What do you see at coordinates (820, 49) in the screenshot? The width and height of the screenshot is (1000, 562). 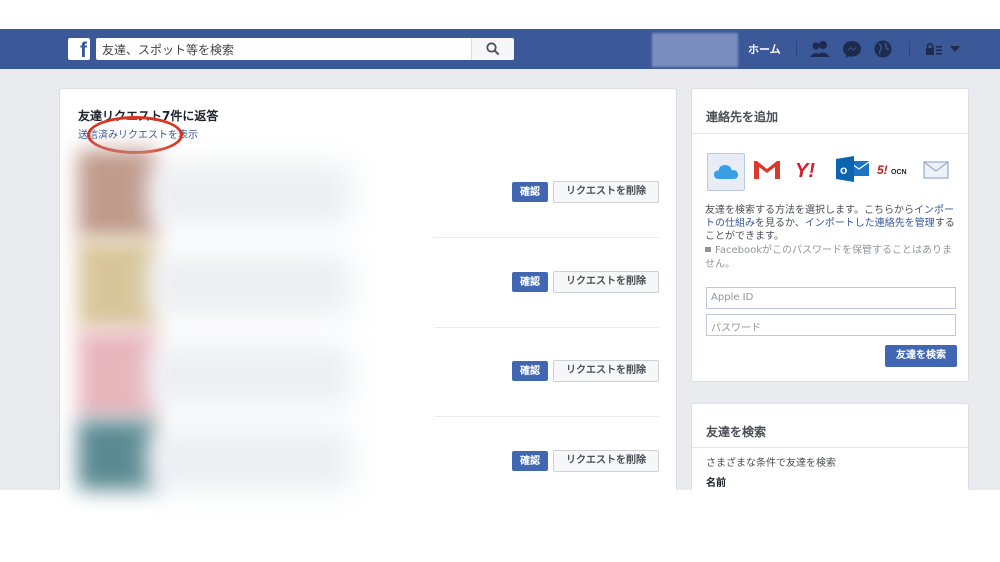 I see `friends-icon` at bounding box center [820, 49].